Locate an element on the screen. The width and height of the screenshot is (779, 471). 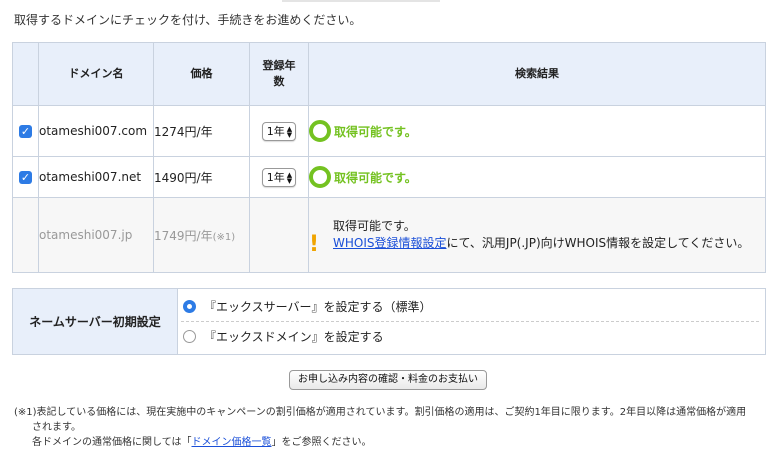
header-price: 価格 is located at coordinates (201, 74).